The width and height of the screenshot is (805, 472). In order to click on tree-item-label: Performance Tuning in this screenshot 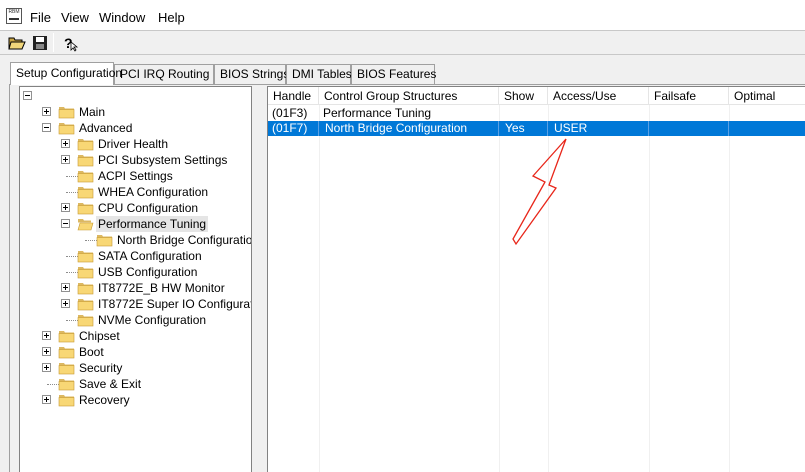, I will do `click(152, 224)`.